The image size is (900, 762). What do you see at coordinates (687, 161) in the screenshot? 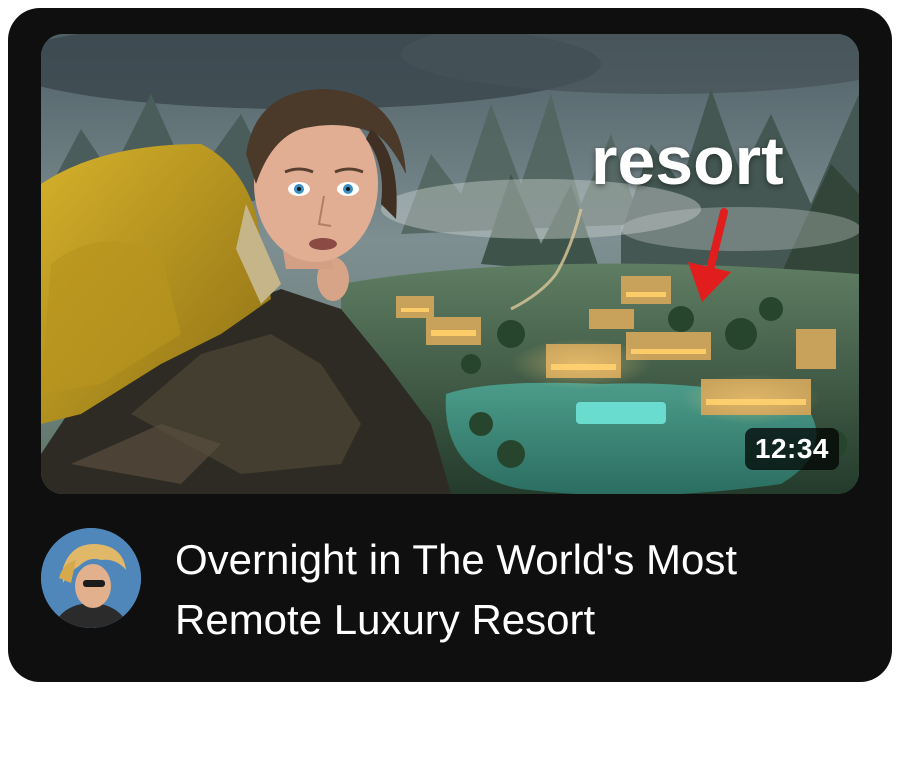
I see `thumbnail-overlay-text: resort` at bounding box center [687, 161].